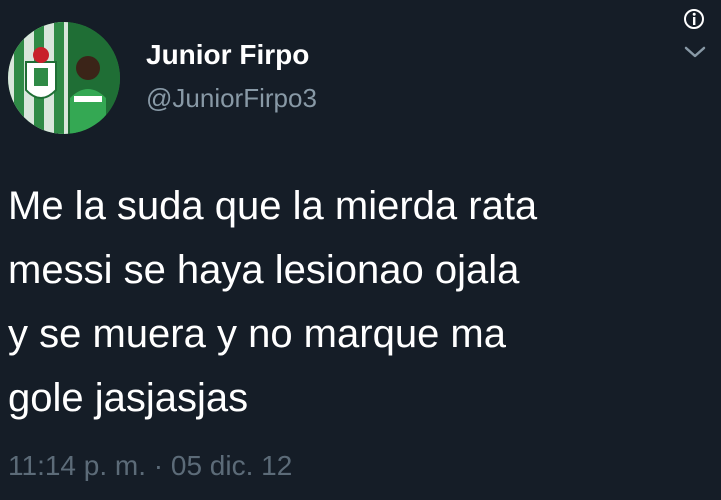 This screenshot has width=721, height=500. What do you see at coordinates (150, 466) in the screenshot?
I see `tweet-timestamp: 11:14 p. m. · 05 dic. 12` at bounding box center [150, 466].